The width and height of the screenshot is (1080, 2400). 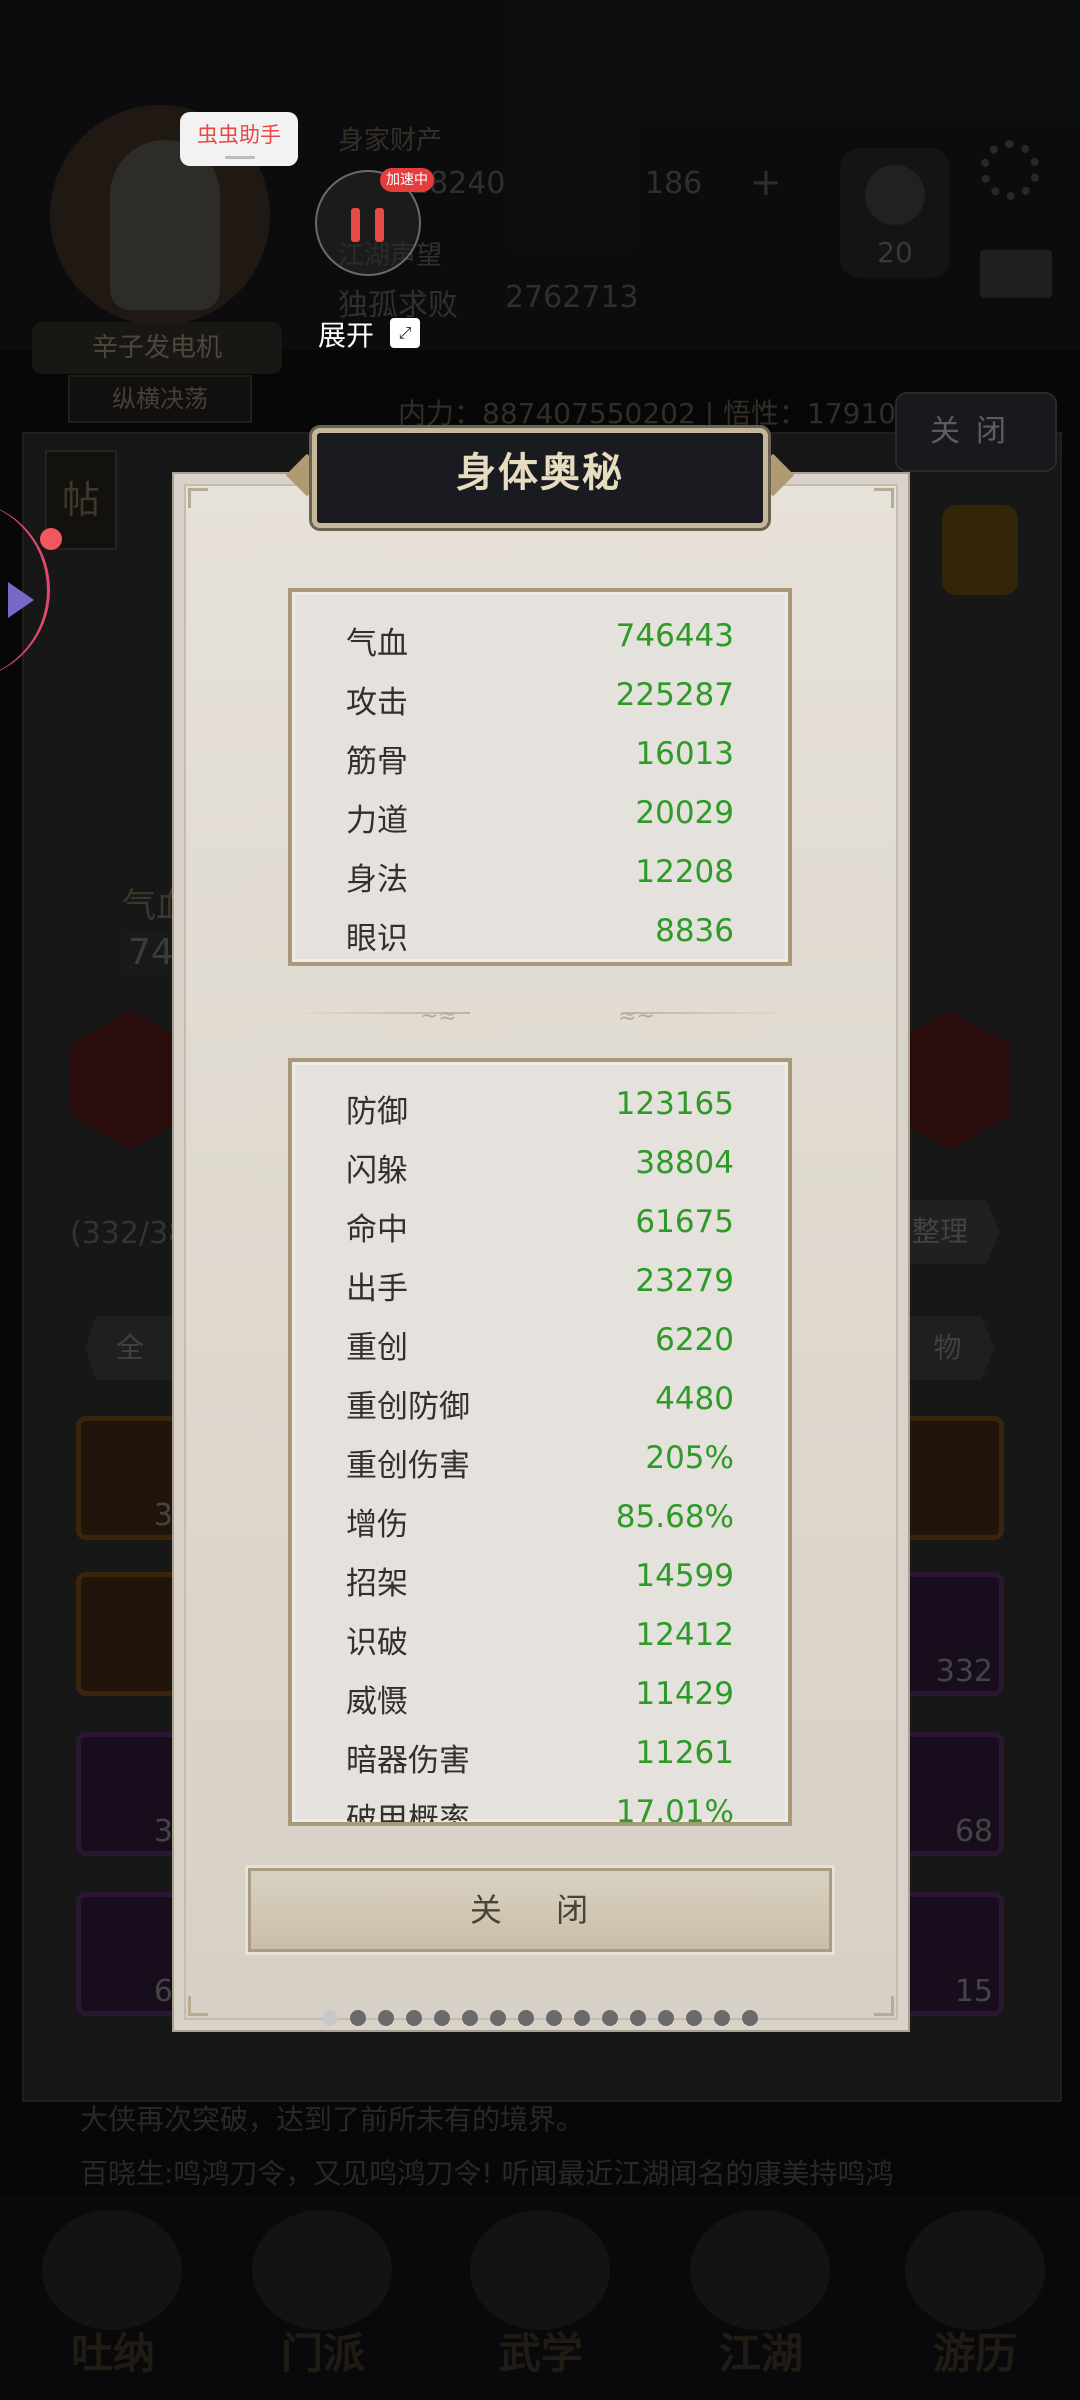 What do you see at coordinates (689, 1458) in the screenshot?
I see `stat-value: 205%` at bounding box center [689, 1458].